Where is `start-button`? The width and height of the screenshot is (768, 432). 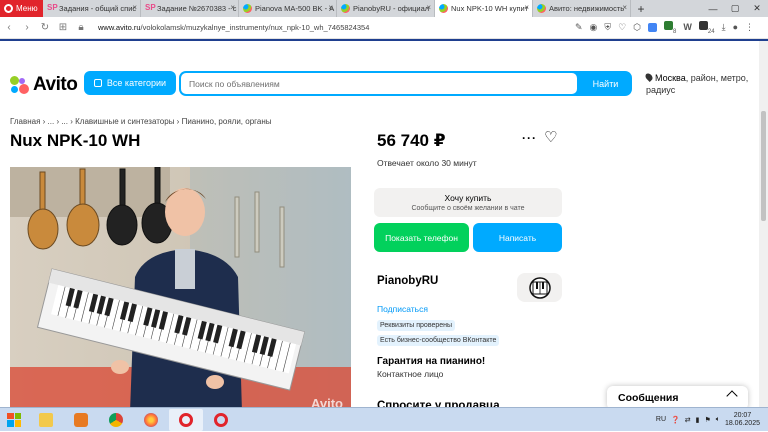
start-button is located at coordinates (14, 420).